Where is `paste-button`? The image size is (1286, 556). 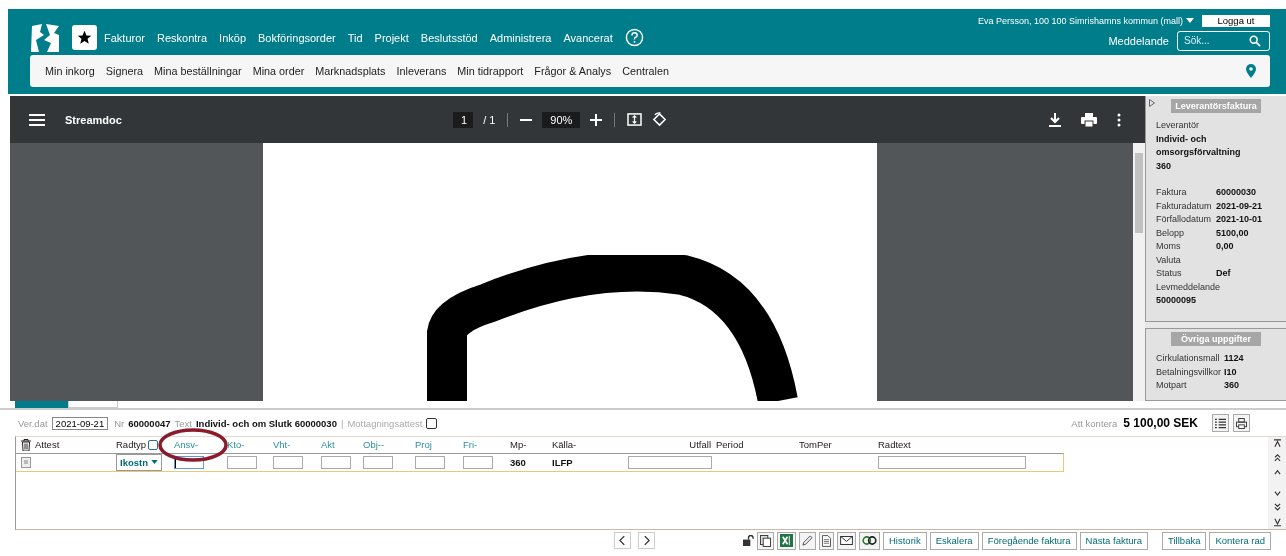
paste-button is located at coordinates (765, 540).